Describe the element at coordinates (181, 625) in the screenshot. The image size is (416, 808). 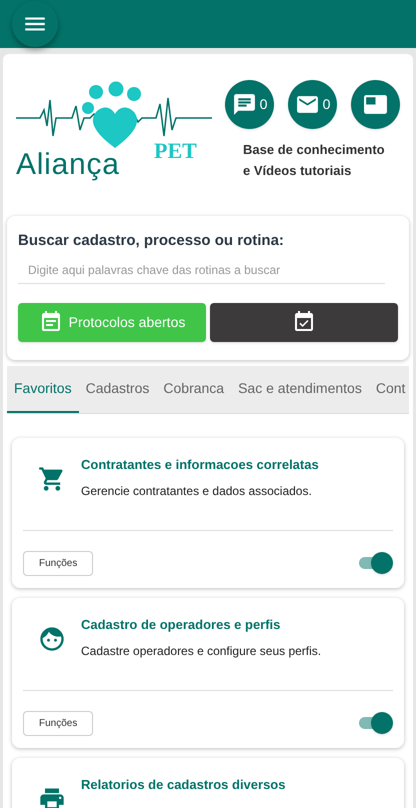
I see `card-title: Cadastro de operadores e perfis` at that location.